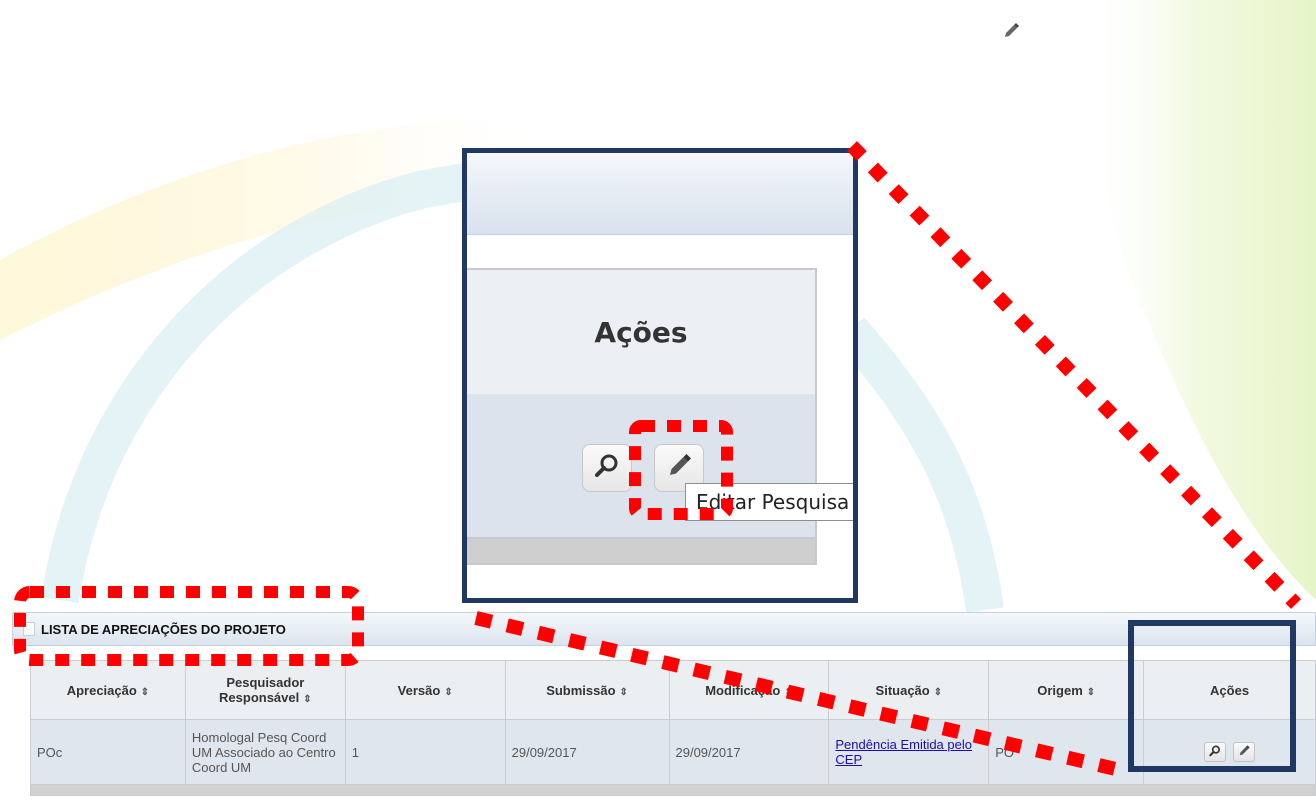 This screenshot has width=1316, height=810. What do you see at coordinates (108, 752) in the screenshot?
I see `cell-apreciacao: POc` at bounding box center [108, 752].